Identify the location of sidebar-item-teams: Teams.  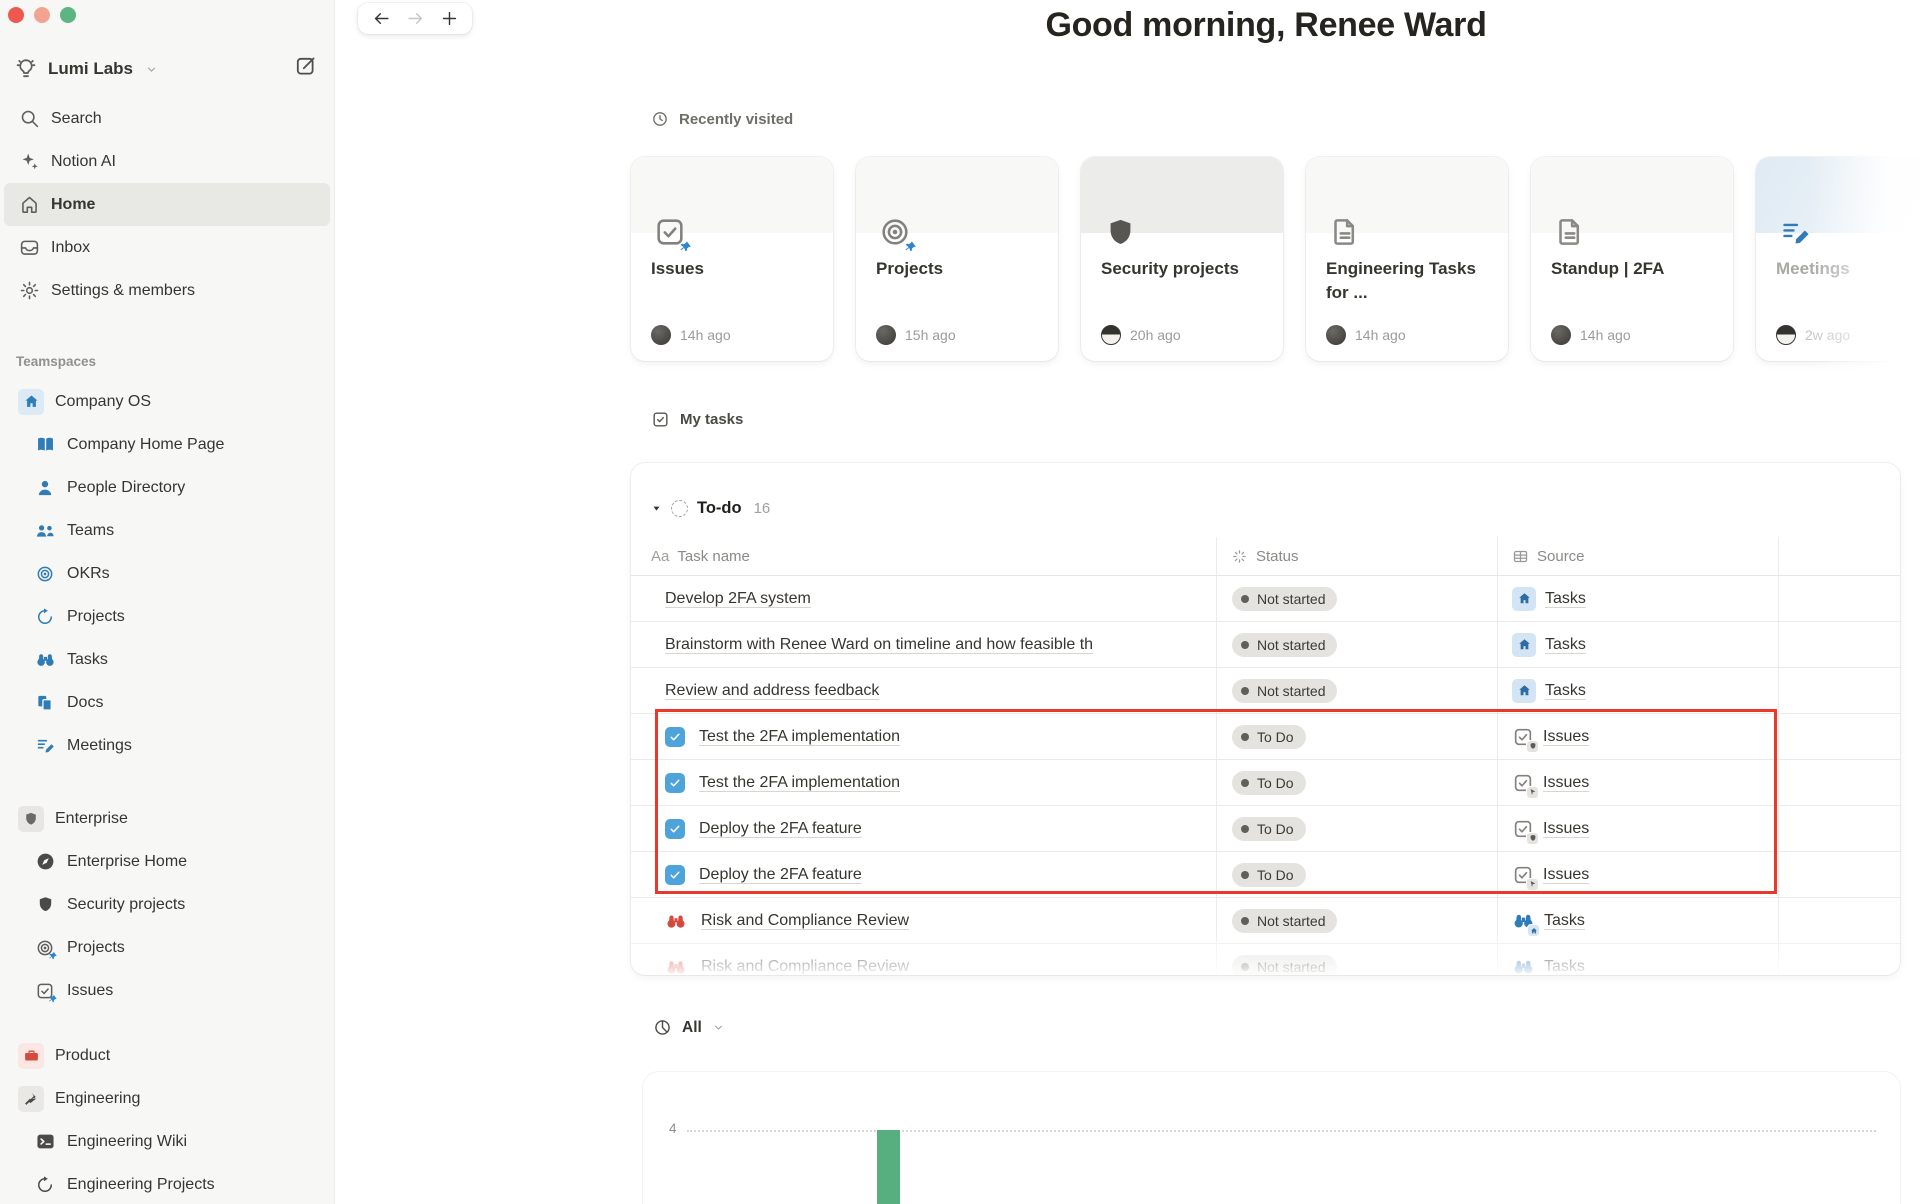
(167, 530).